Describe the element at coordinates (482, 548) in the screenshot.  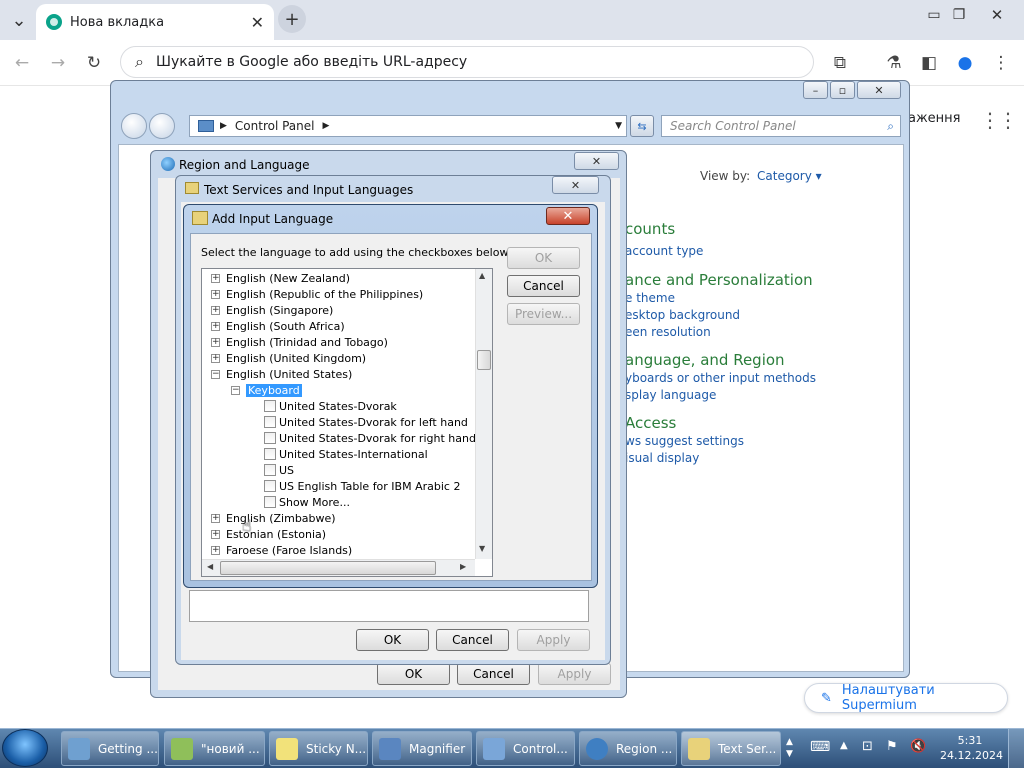
I see `scroll-down-arrow-icon: ▼` at that location.